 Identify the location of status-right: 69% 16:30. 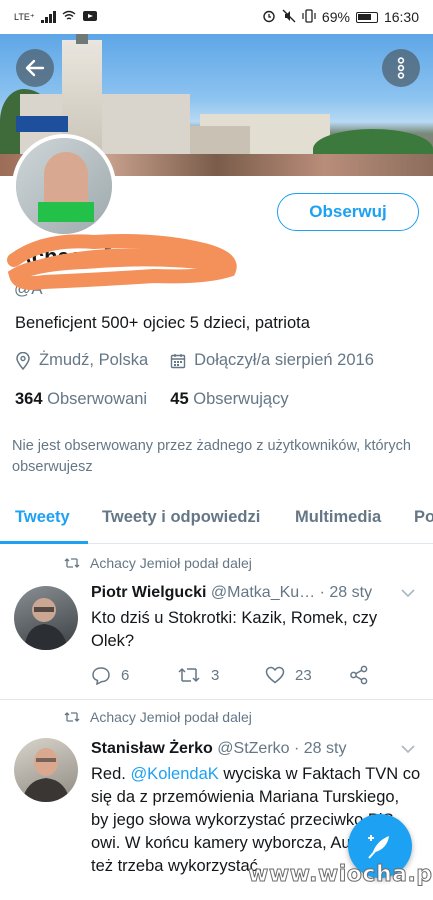
(340, 17).